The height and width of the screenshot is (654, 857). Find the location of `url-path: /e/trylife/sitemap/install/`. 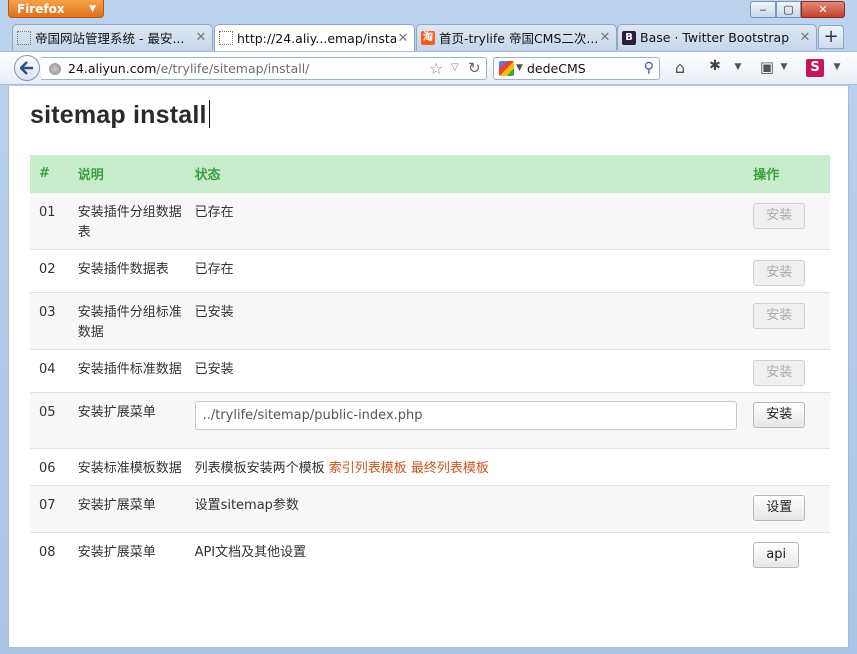

url-path: /e/trylife/sitemap/install/ is located at coordinates (233, 68).